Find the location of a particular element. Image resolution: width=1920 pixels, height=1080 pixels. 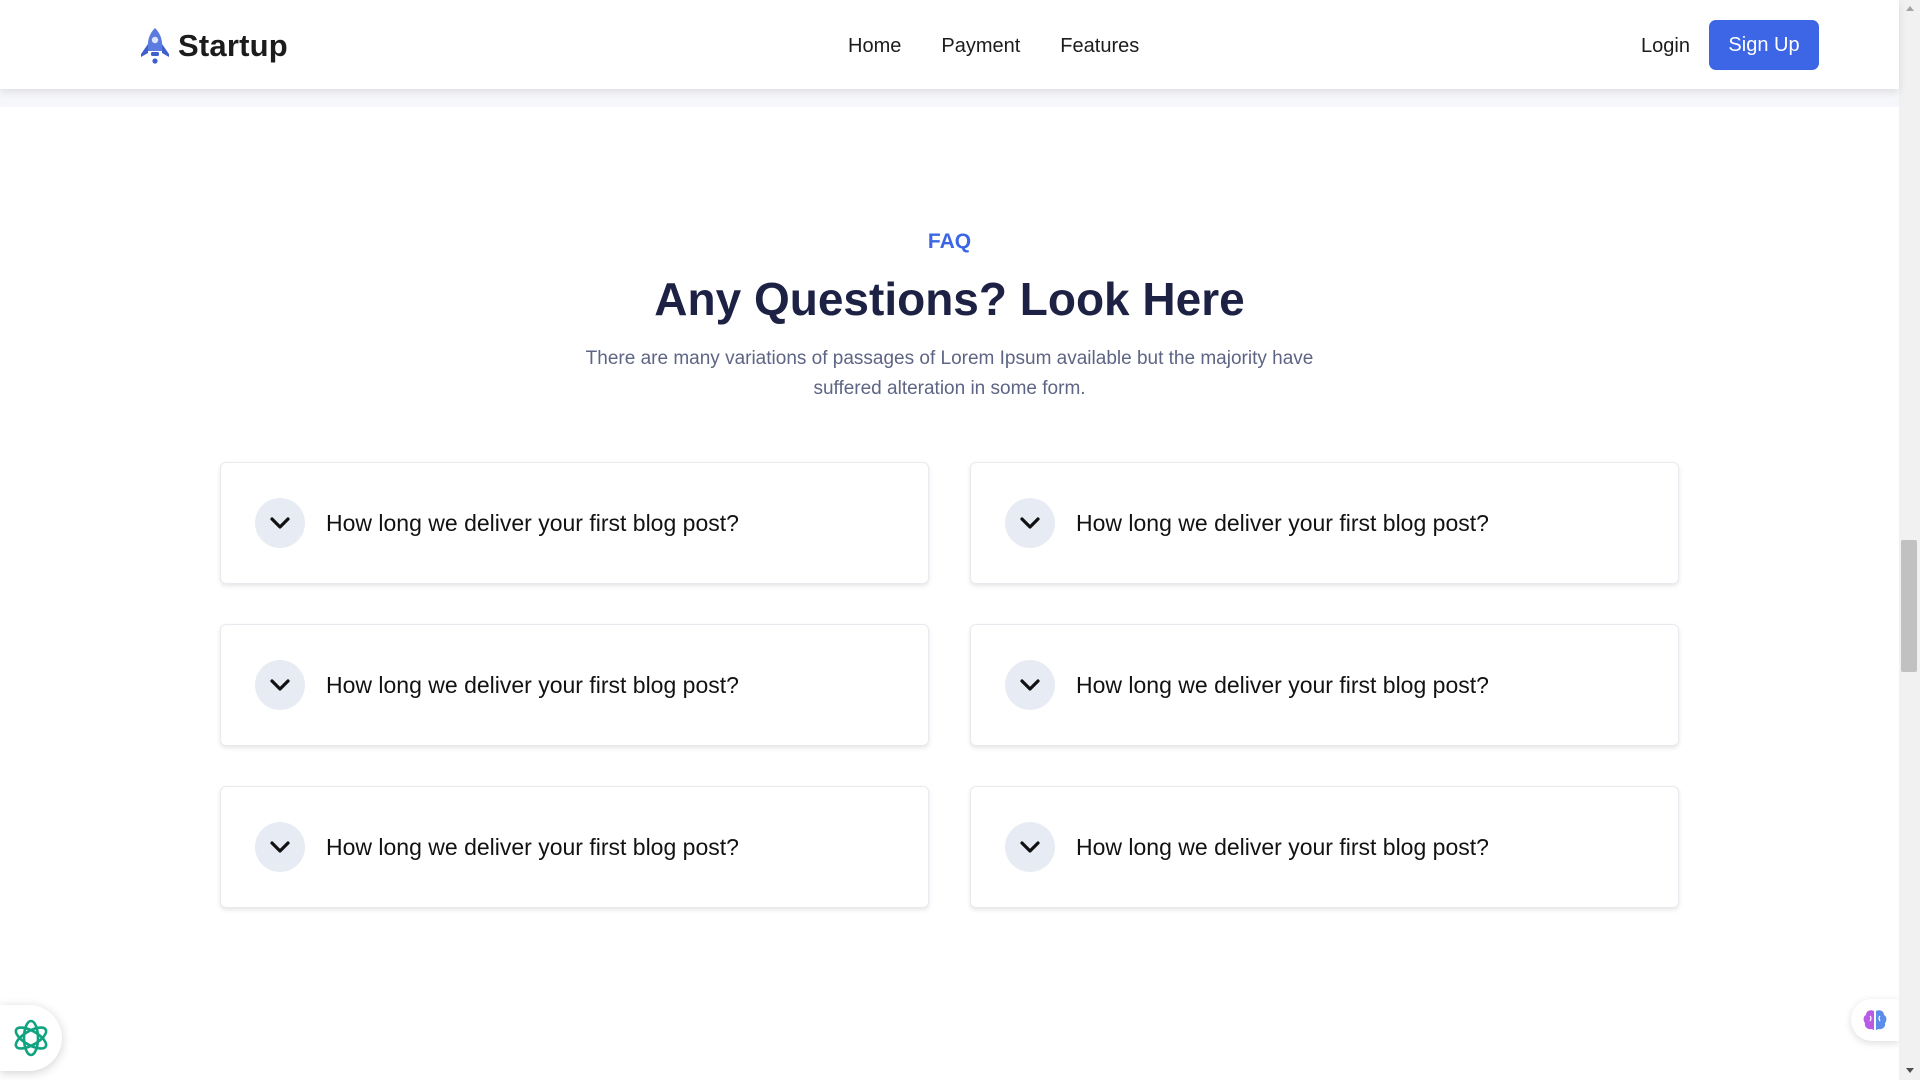

faq-title: Any Questions? Look Here is located at coordinates (949, 299).